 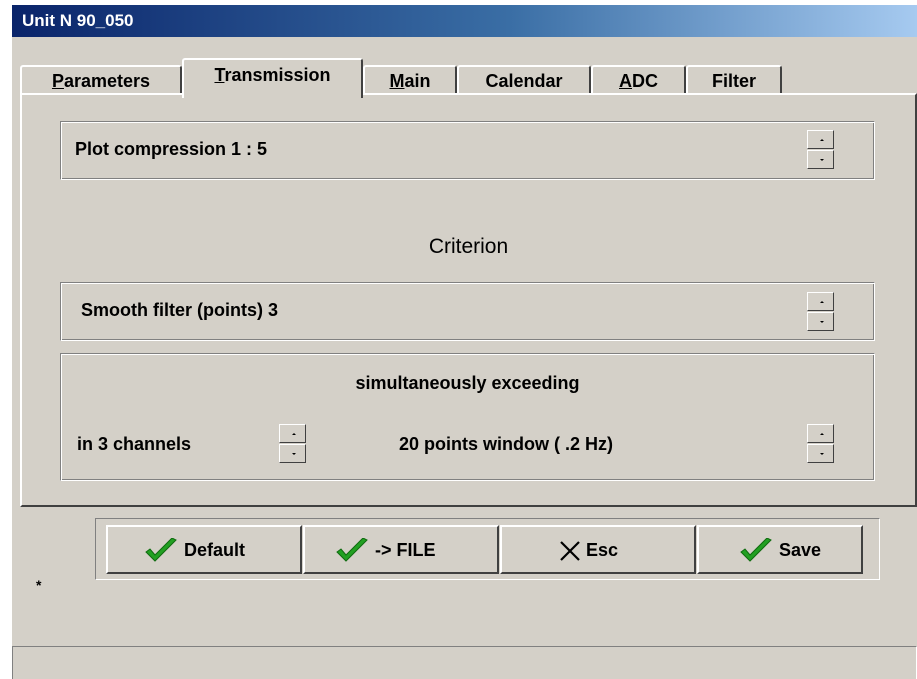 I want to click on esc-button-label: Esc, so click(x=602, y=550).